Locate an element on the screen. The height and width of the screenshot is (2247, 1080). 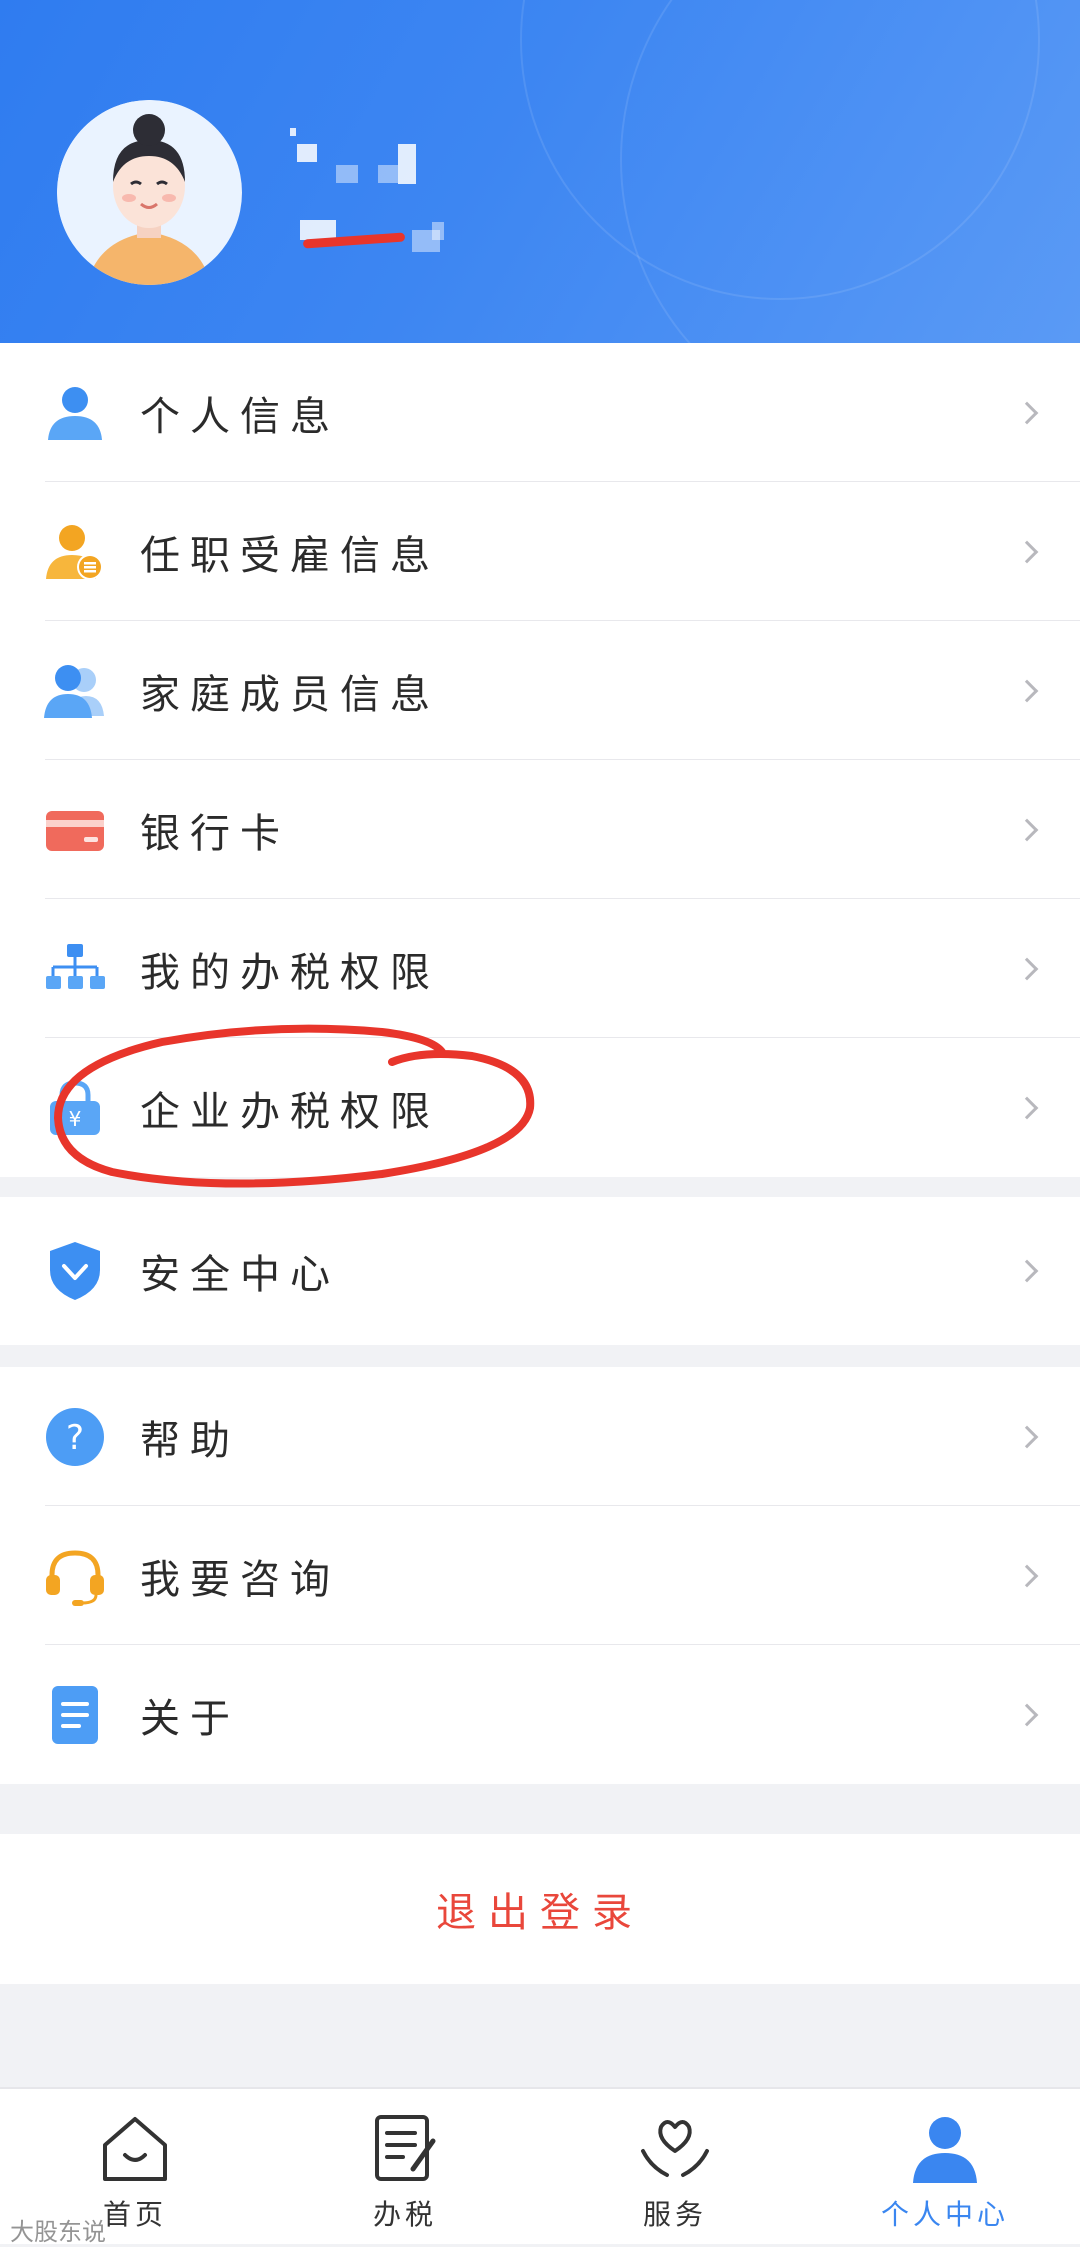
menu-item-enterprise-tax-permission: ¥ 企业办税权限 is located at coordinates (540, 1107).